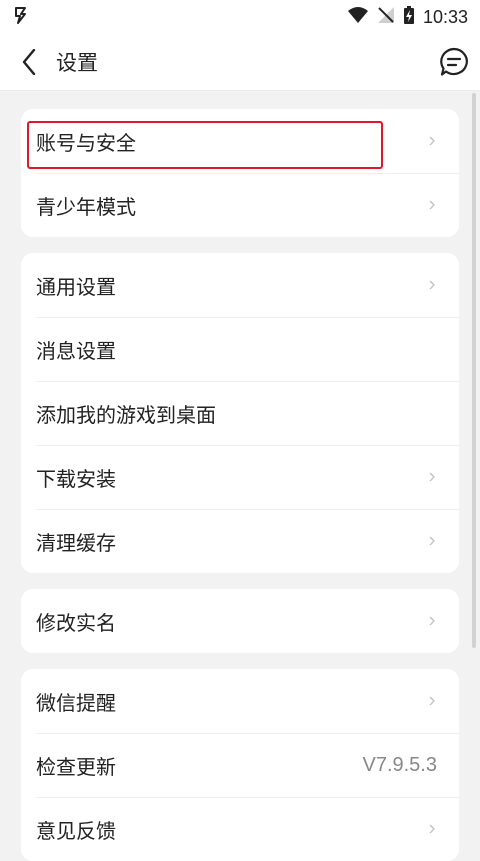  What do you see at coordinates (474, 370) in the screenshot?
I see `scrollbar` at bounding box center [474, 370].